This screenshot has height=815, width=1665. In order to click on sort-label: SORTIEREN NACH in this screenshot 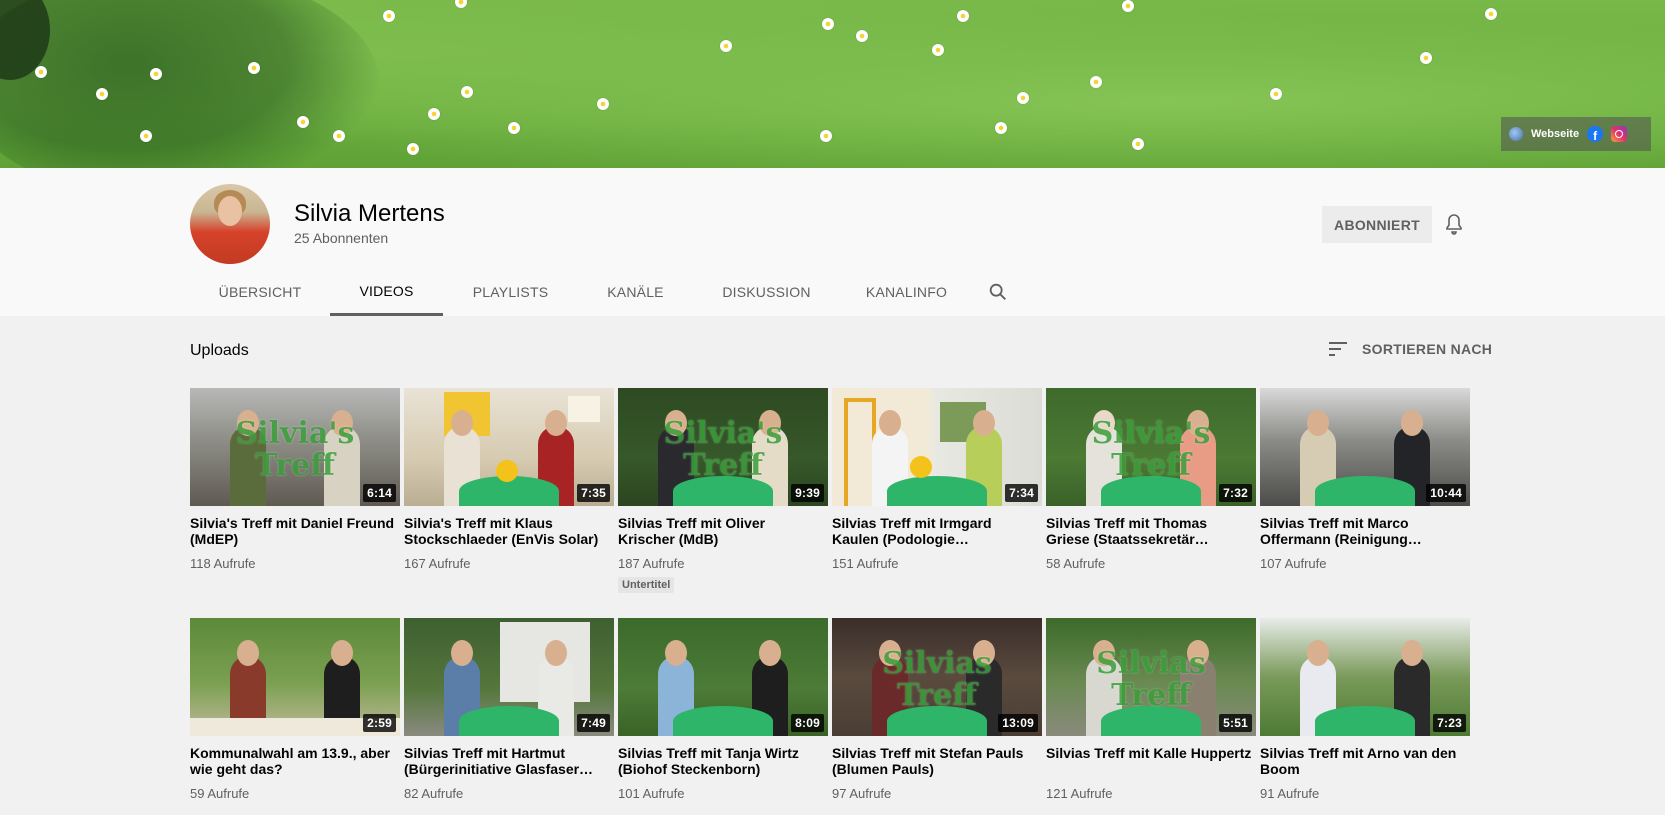, I will do `click(1427, 349)`.